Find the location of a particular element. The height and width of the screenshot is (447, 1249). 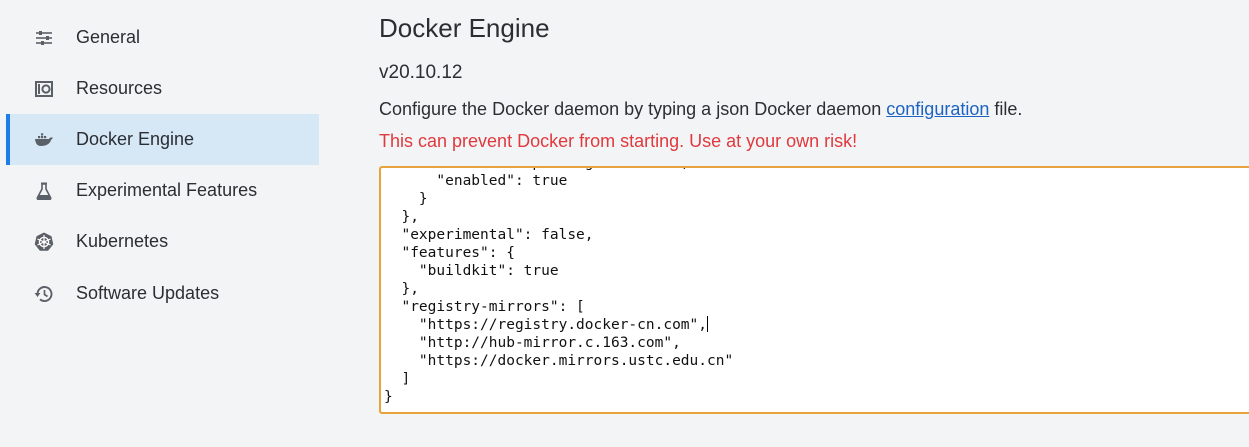

editor-line: ] is located at coordinates (397, 379).